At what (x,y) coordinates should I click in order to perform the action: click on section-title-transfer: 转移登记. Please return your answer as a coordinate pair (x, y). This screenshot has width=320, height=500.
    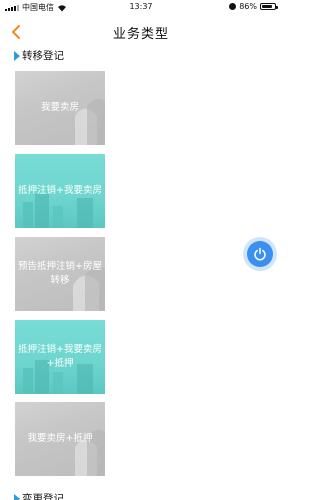
    Looking at the image, I should click on (39, 55).